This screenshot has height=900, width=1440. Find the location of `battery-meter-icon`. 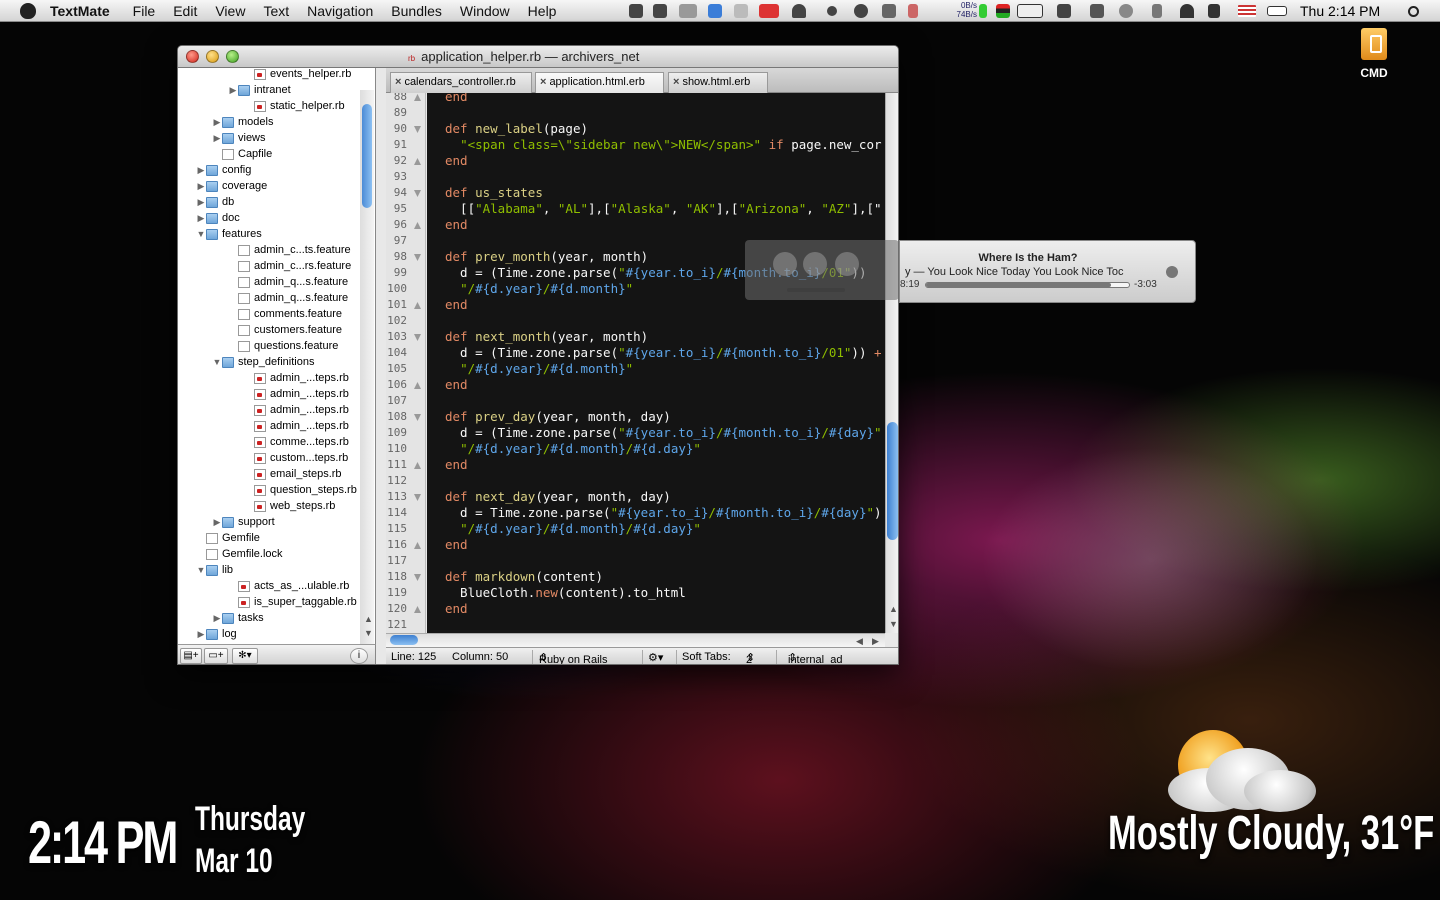

battery-meter-icon is located at coordinates (983, 11).